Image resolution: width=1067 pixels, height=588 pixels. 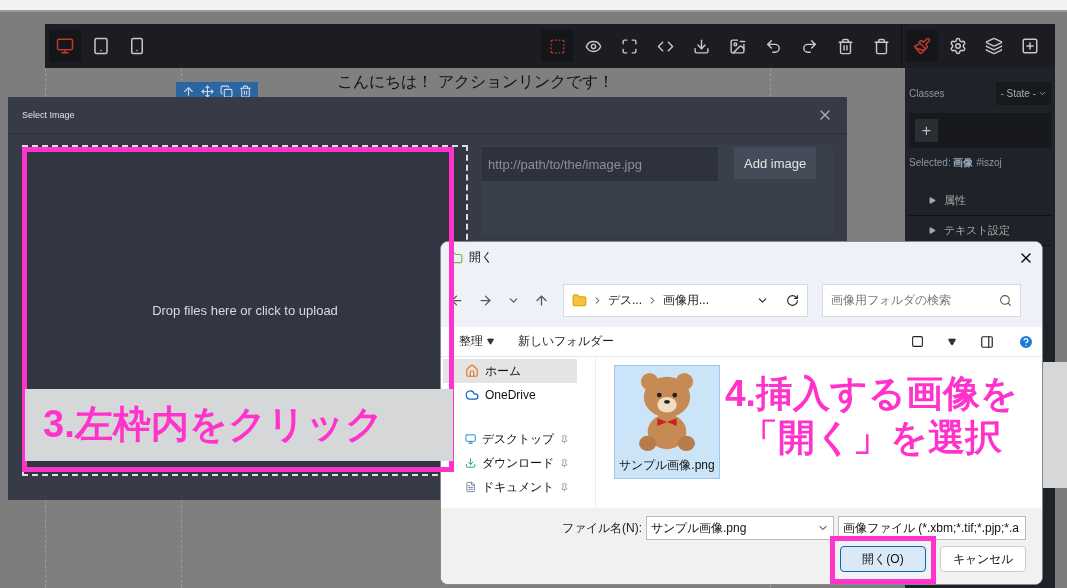 What do you see at coordinates (226, 91) in the screenshot?
I see `copy-icon` at bounding box center [226, 91].